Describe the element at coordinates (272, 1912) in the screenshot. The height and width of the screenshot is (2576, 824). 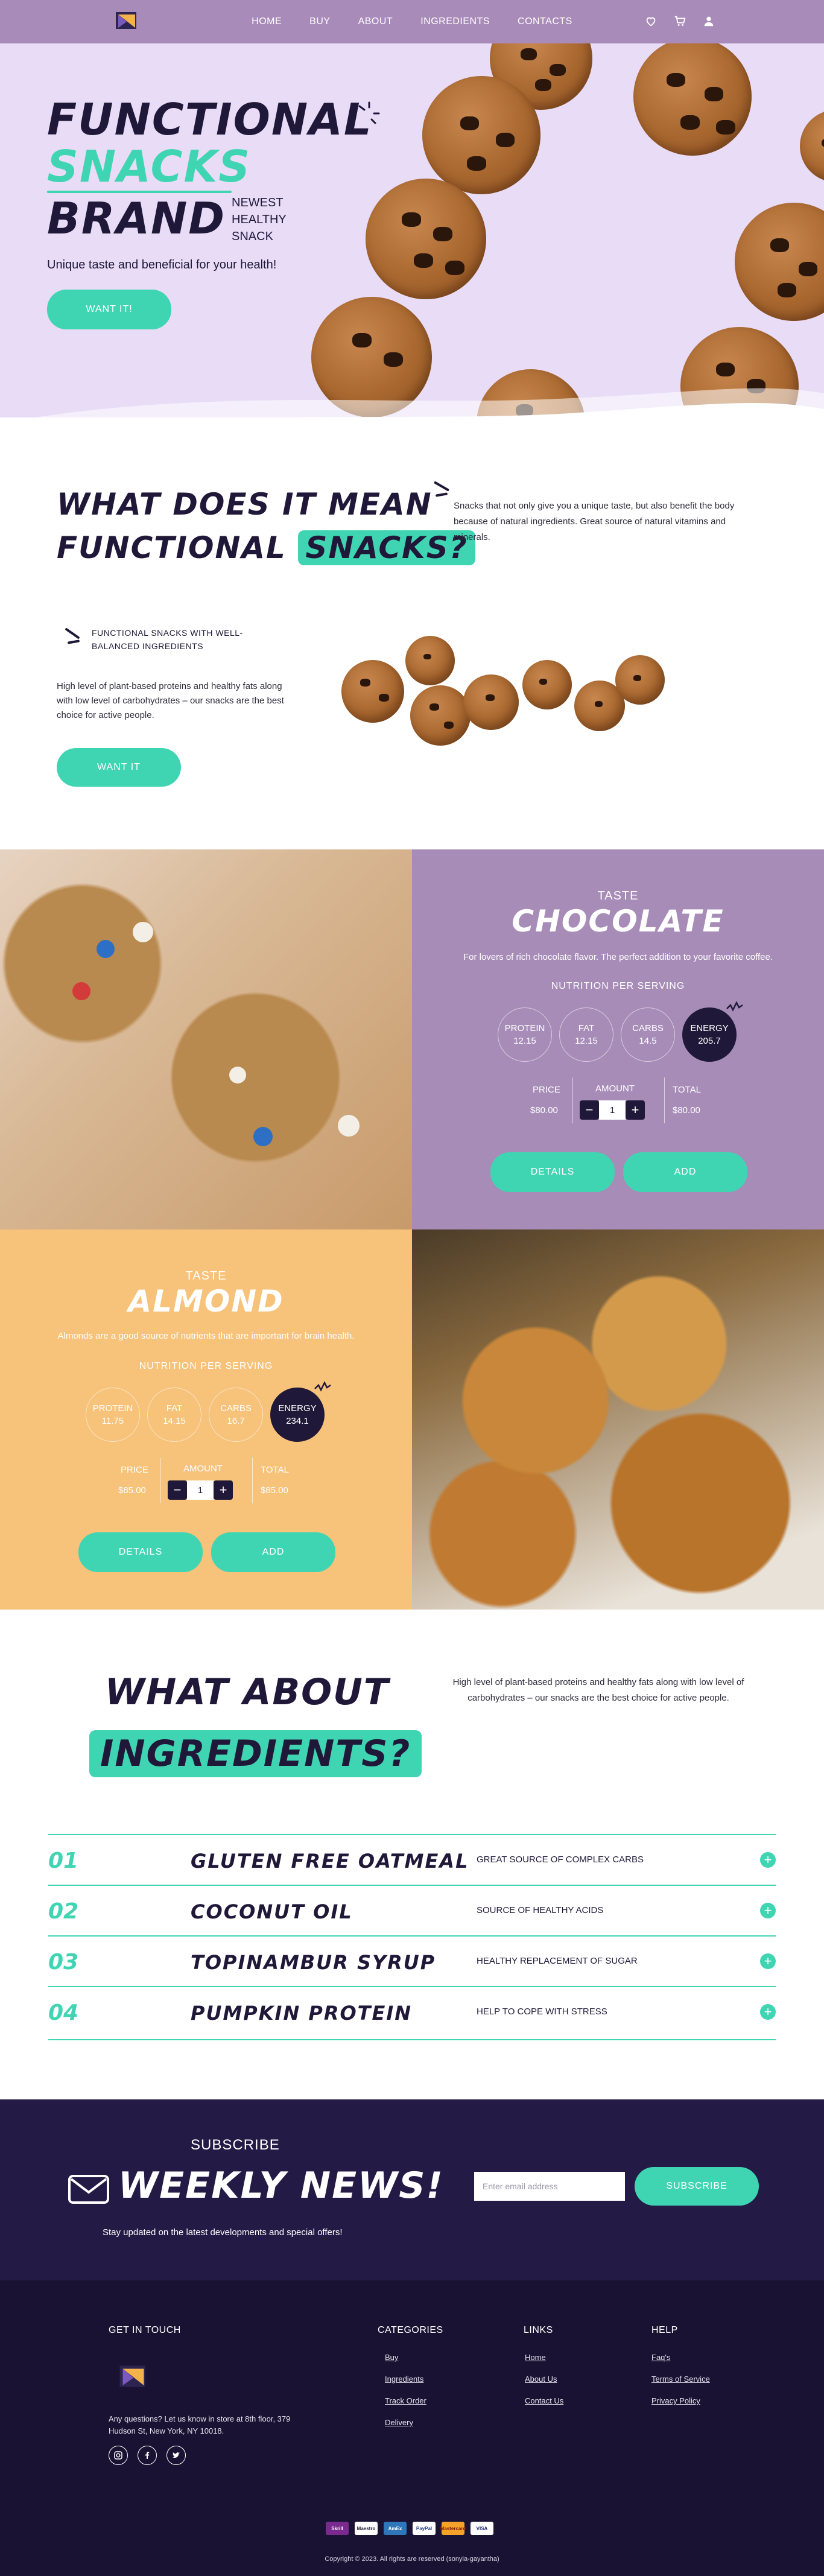
I see `ingredient-name: COCONUT OIL` at that location.